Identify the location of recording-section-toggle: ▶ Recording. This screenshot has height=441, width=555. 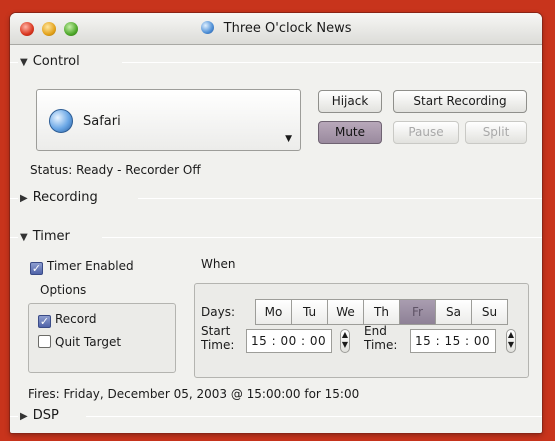
(59, 197).